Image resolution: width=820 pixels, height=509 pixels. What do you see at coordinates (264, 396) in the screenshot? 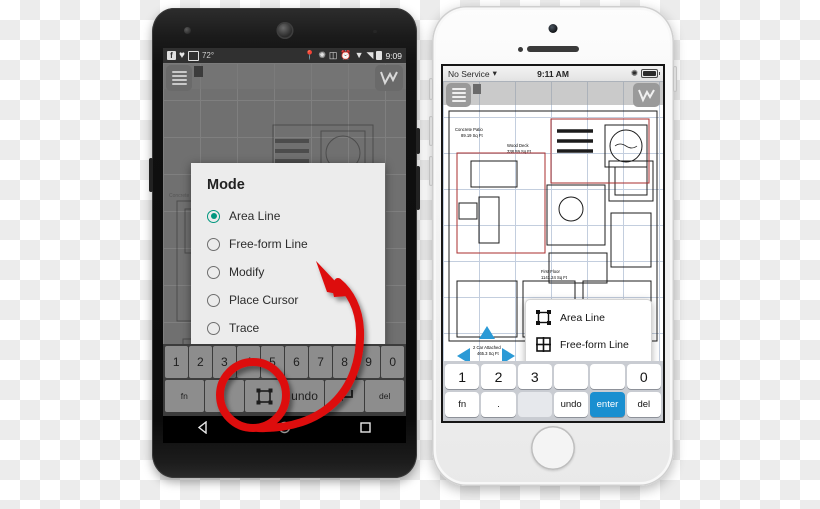
I see `key-area-line-icon` at bounding box center [264, 396].